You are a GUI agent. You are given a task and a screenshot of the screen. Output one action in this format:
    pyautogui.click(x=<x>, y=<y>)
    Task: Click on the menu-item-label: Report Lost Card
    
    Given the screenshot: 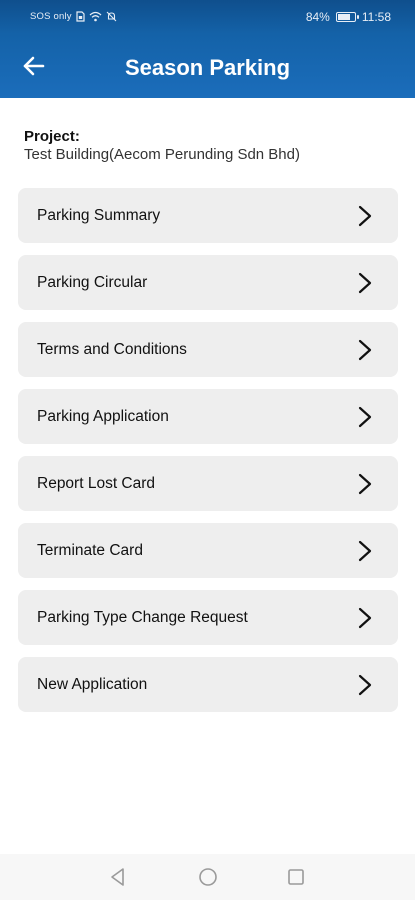 What is the action you would take?
    pyautogui.click(x=96, y=483)
    